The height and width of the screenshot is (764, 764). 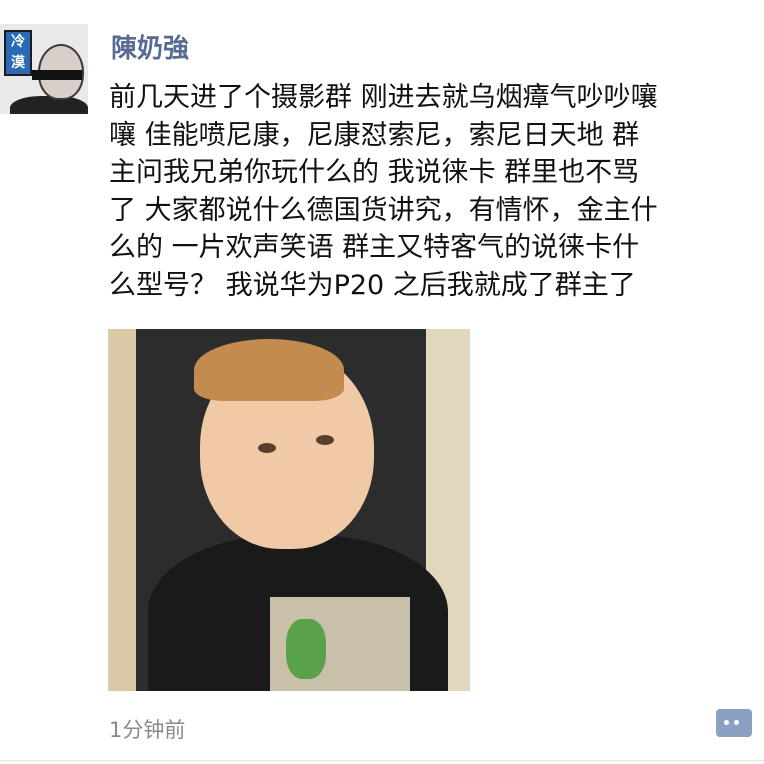 I want to click on post-text-line: 前几天进了个摄影群 刚进去就乌烟瘴气吵吵嚷, so click(x=383, y=97).